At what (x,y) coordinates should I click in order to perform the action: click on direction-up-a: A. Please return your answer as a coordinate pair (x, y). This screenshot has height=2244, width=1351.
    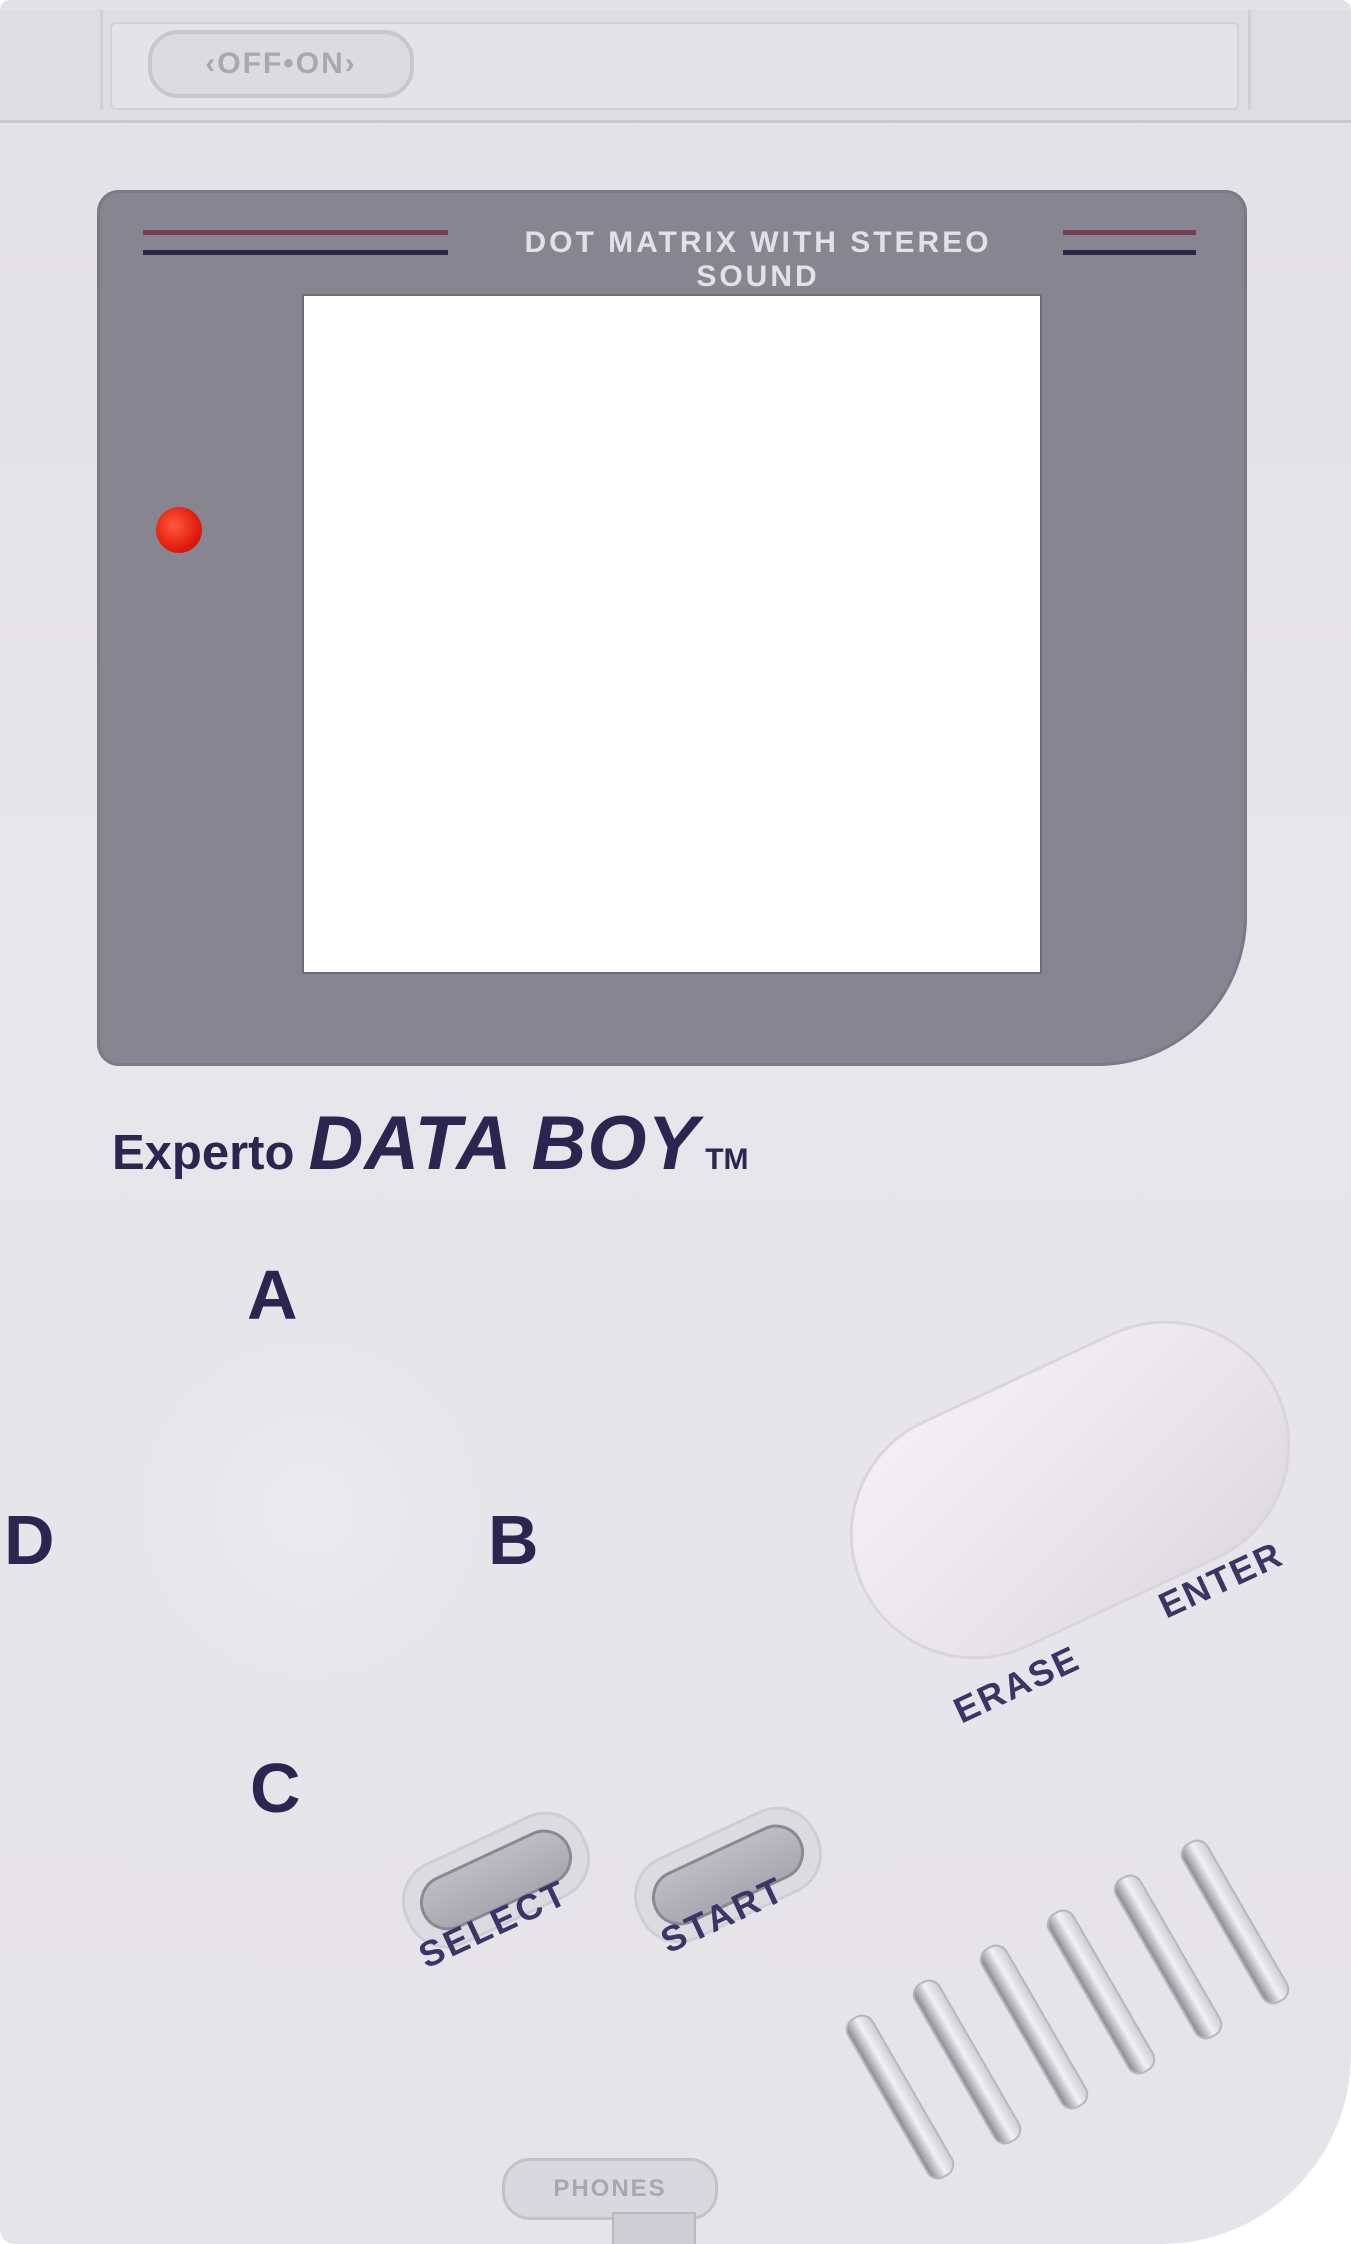
    Looking at the image, I should click on (272, 1295).